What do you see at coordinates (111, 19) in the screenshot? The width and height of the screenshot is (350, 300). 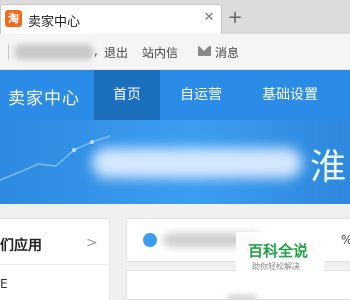 I see `browser-tab: 淘 卖家中心 ✕` at bounding box center [111, 19].